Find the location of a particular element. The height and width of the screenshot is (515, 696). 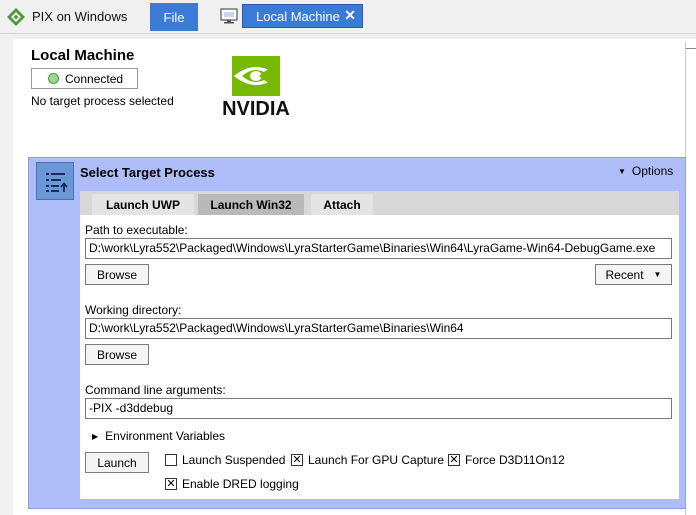

connection-status-badge: Connected is located at coordinates (84, 78).